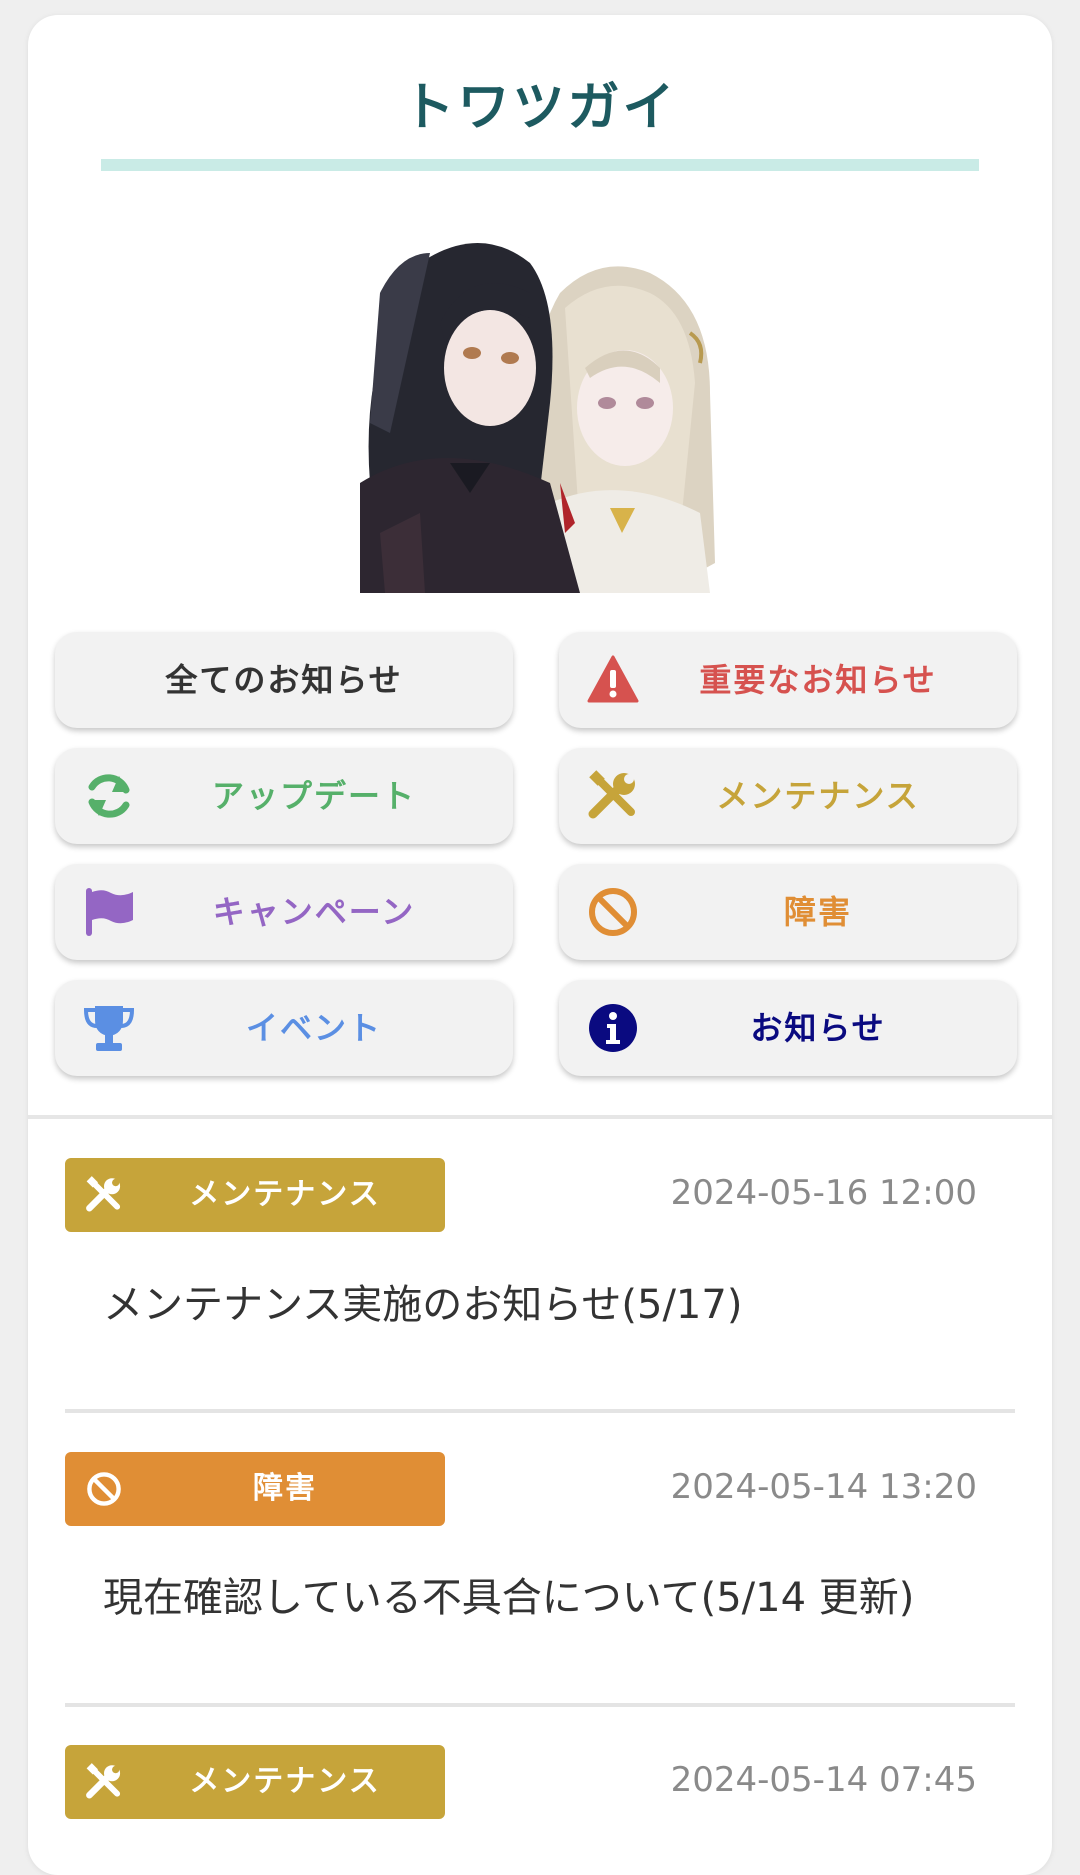  Describe the element at coordinates (540, 108) in the screenshot. I see `page-title: トワツガイ` at that location.